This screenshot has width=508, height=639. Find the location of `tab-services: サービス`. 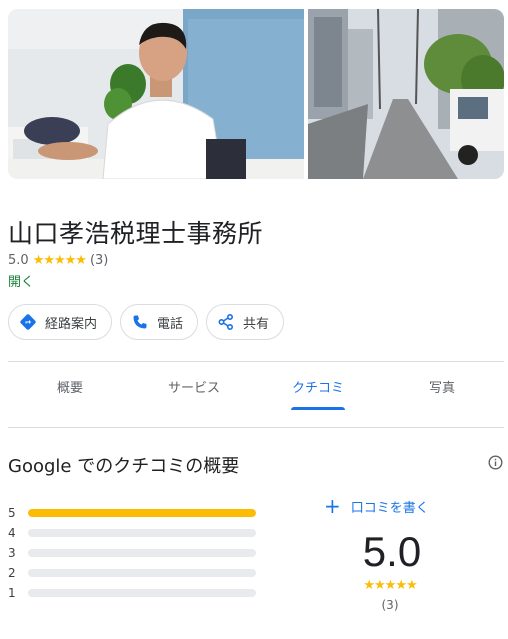

tab-services: サービス is located at coordinates (194, 386).